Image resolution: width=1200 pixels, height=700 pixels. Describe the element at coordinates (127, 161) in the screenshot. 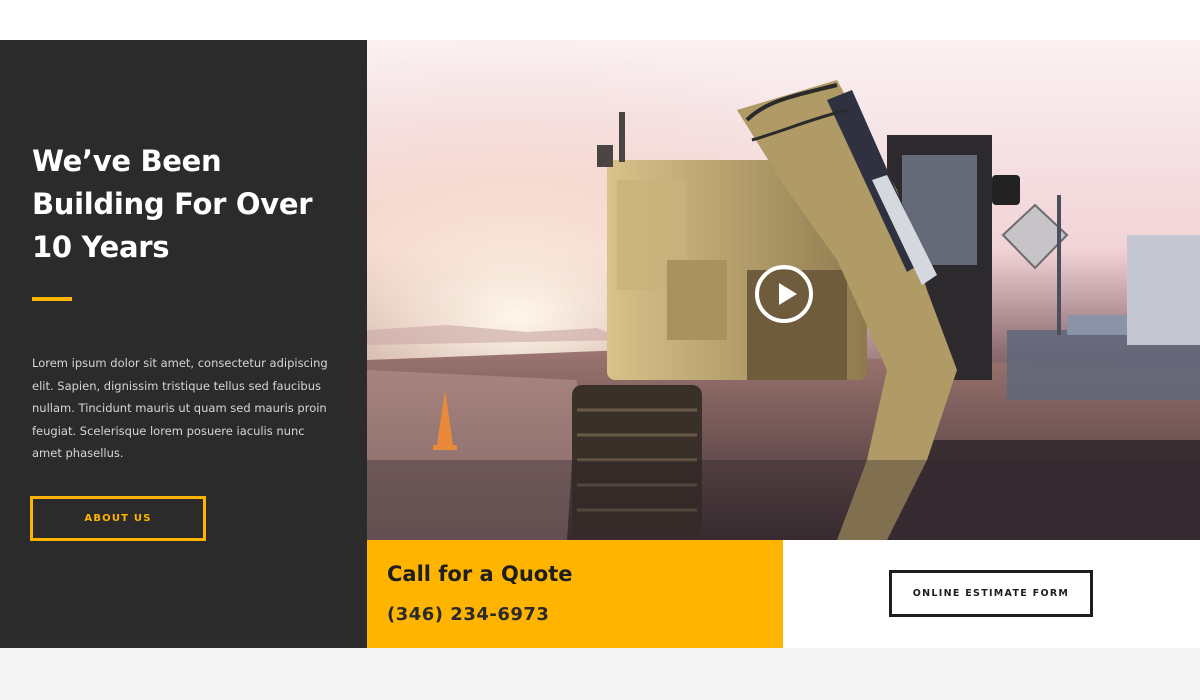

I see `heading-line-1: We’ve Been` at that location.